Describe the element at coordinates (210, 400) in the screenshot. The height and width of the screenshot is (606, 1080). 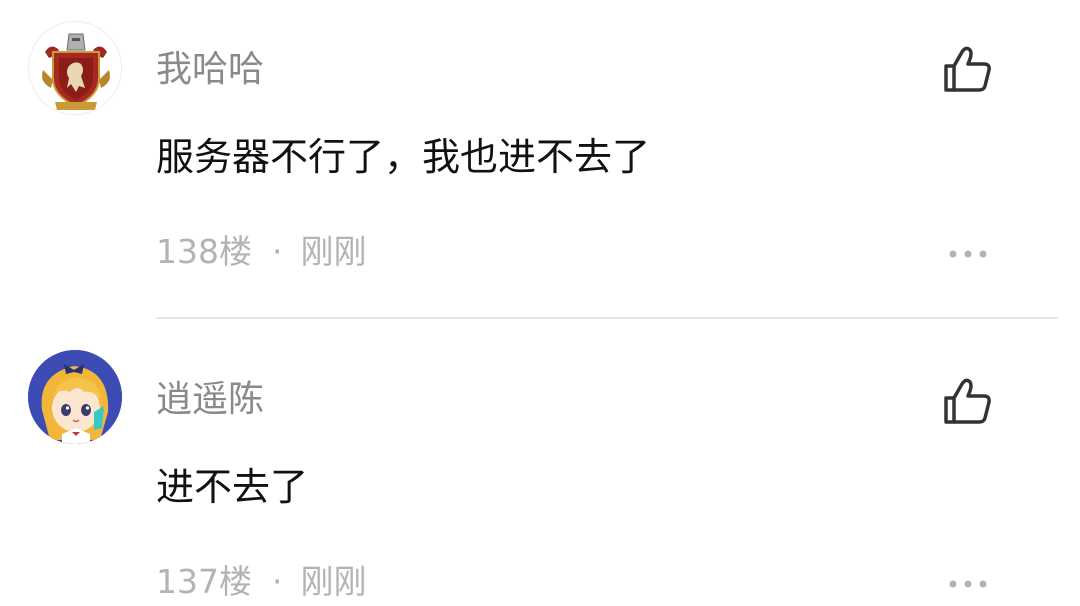
I see `username: 逍遥陈` at that location.